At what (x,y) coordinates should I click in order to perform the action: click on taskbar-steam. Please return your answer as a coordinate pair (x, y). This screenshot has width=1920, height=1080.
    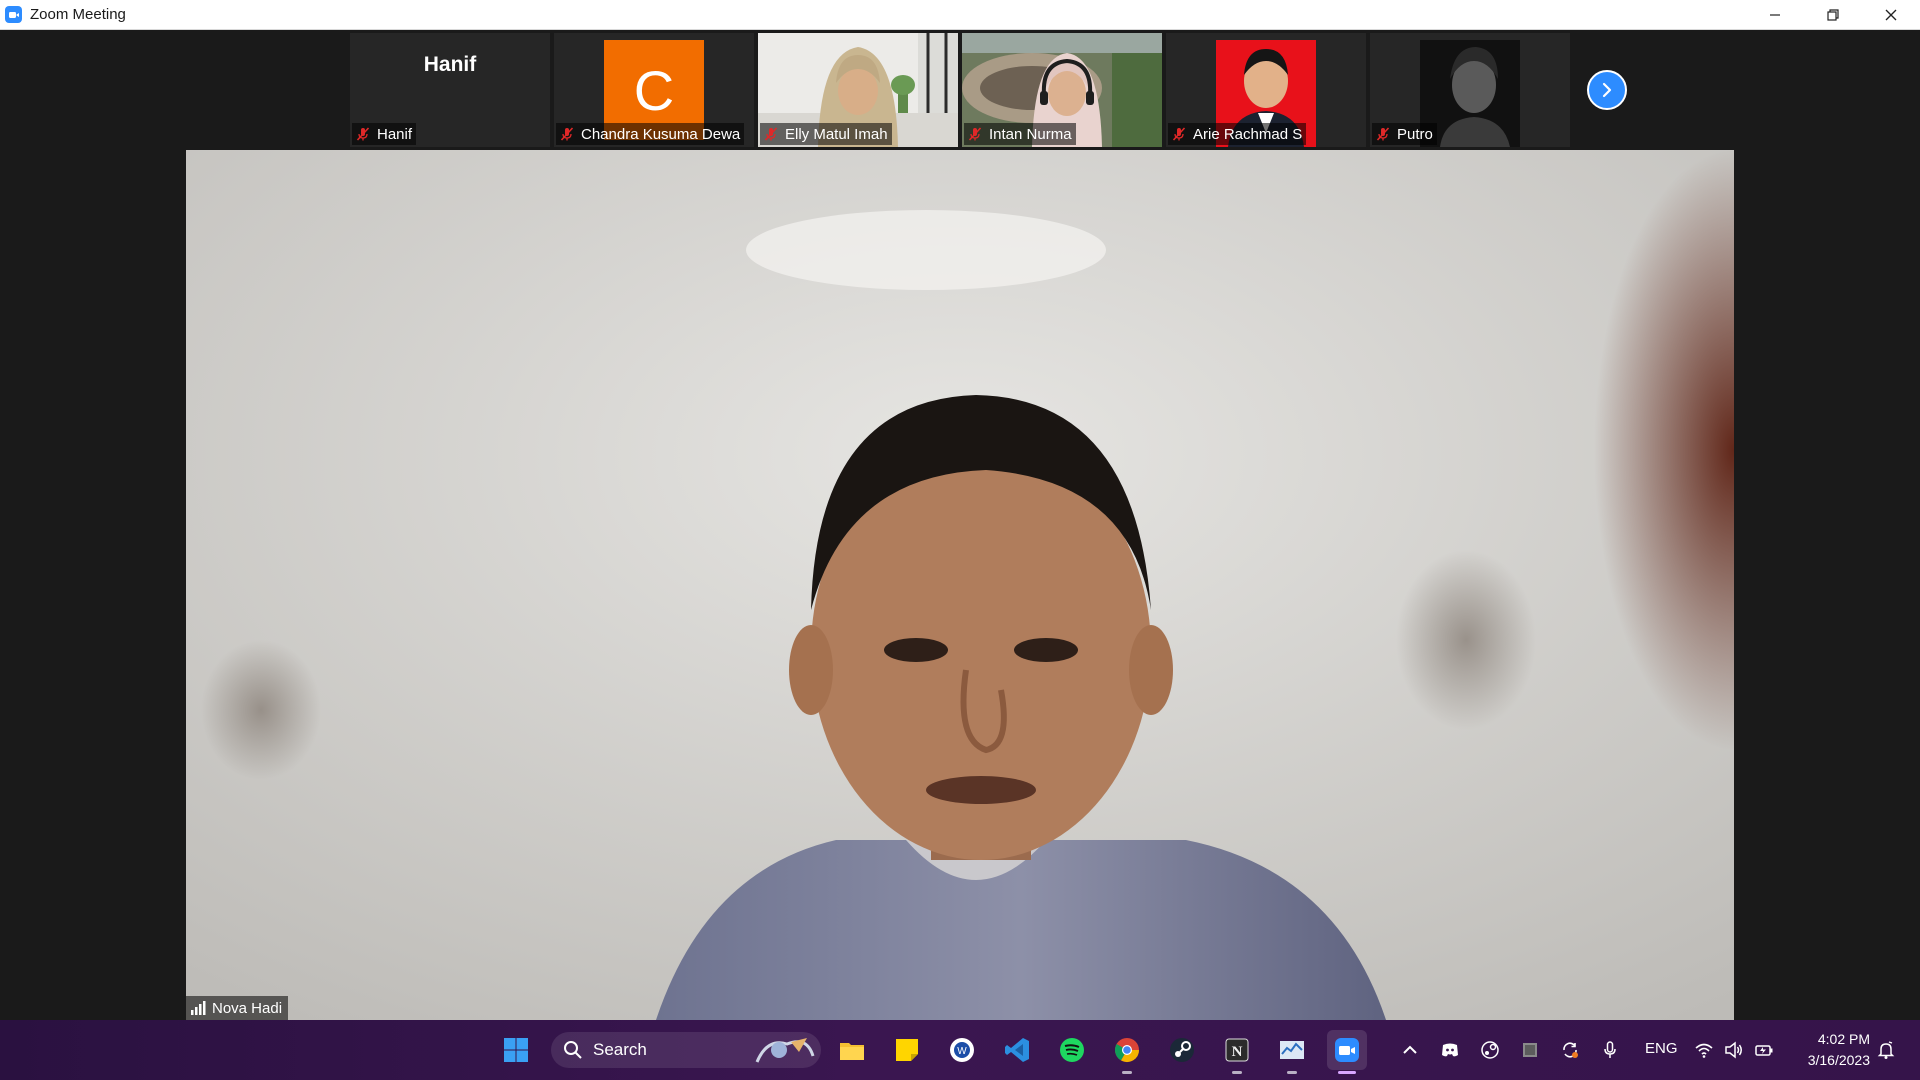
    Looking at the image, I should click on (1182, 1050).